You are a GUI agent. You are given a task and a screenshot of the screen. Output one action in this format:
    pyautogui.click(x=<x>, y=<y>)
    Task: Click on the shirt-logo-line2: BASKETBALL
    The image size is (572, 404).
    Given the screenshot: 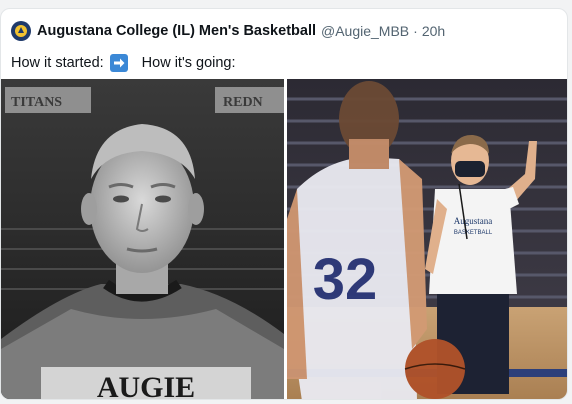 What is the action you would take?
    pyautogui.click(x=473, y=233)
    